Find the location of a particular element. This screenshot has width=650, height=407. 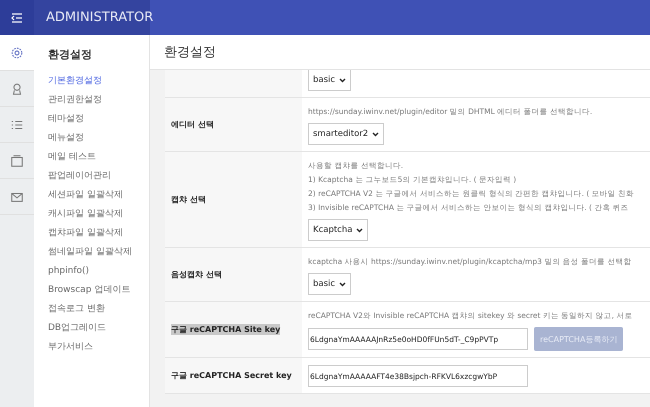

submenu-item: 팝업레이어관리 is located at coordinates (98, 176).